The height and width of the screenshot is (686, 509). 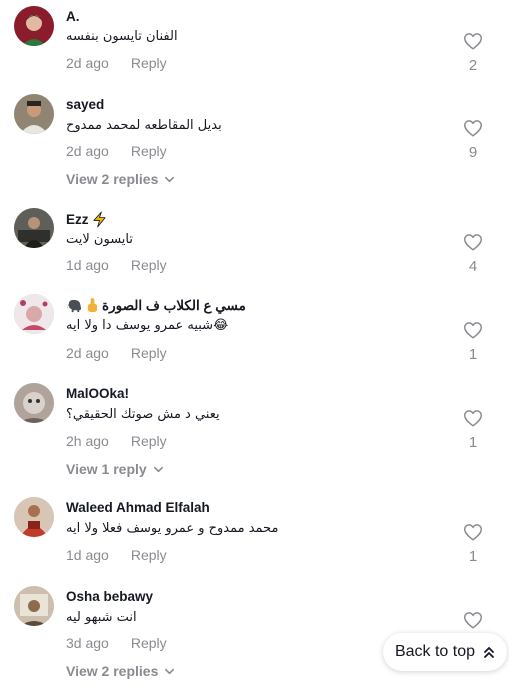 What do you see at coordinates (87, 643) in the screenshot?
I see `comment-time: 3d ago` at bounding box center [87, 643].